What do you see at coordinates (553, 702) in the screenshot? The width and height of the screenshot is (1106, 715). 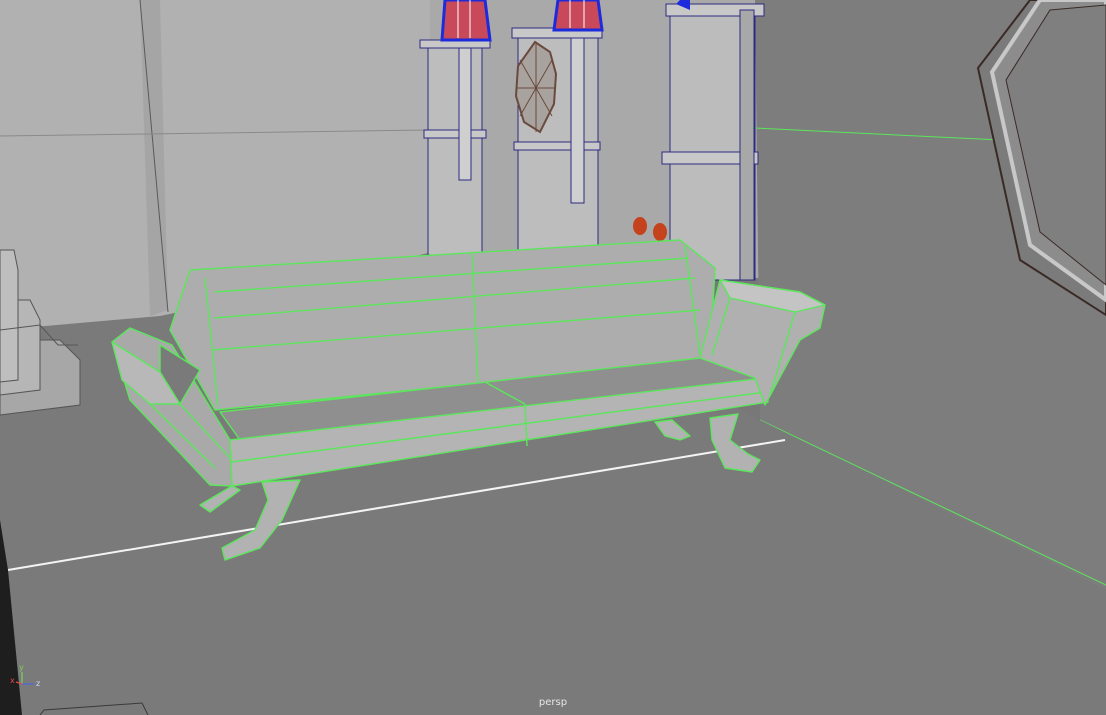 I see `camera-name-label: persp` at bounding box center [553, 702].